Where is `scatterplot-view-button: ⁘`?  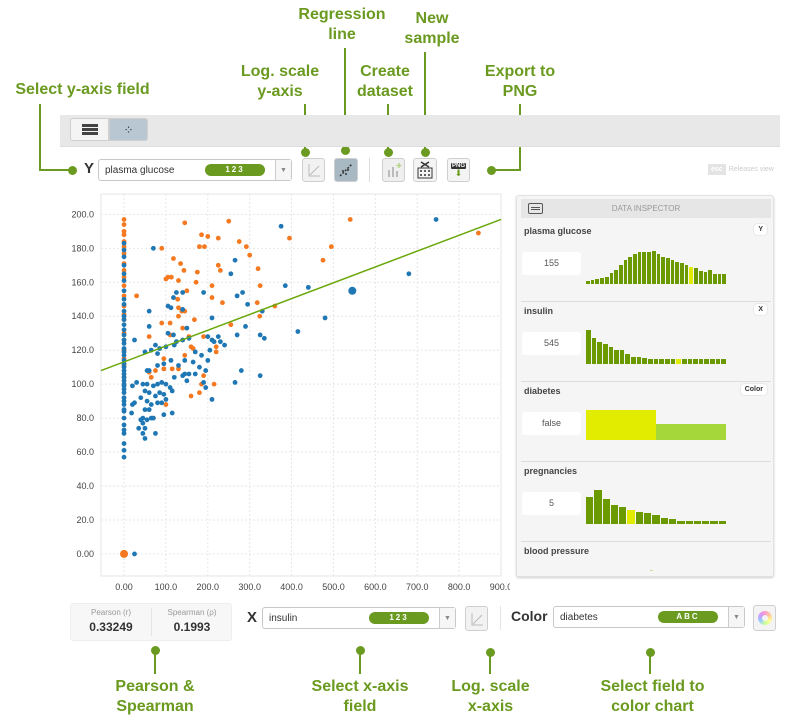 scatterplot-view-button: ⁘ is located at coordinates (128, 129).